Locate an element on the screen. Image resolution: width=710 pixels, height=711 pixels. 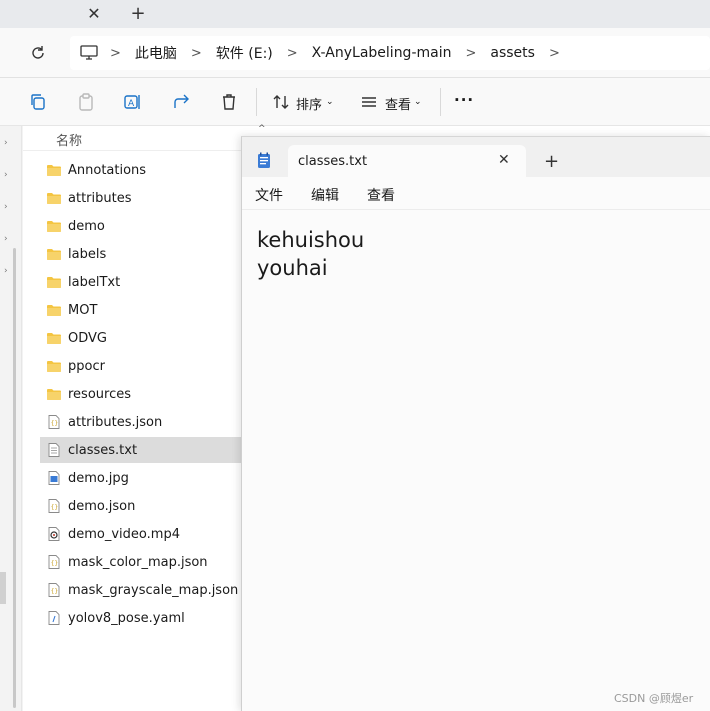
file-list-item: classes.txt is located at coordinates (141, 450).